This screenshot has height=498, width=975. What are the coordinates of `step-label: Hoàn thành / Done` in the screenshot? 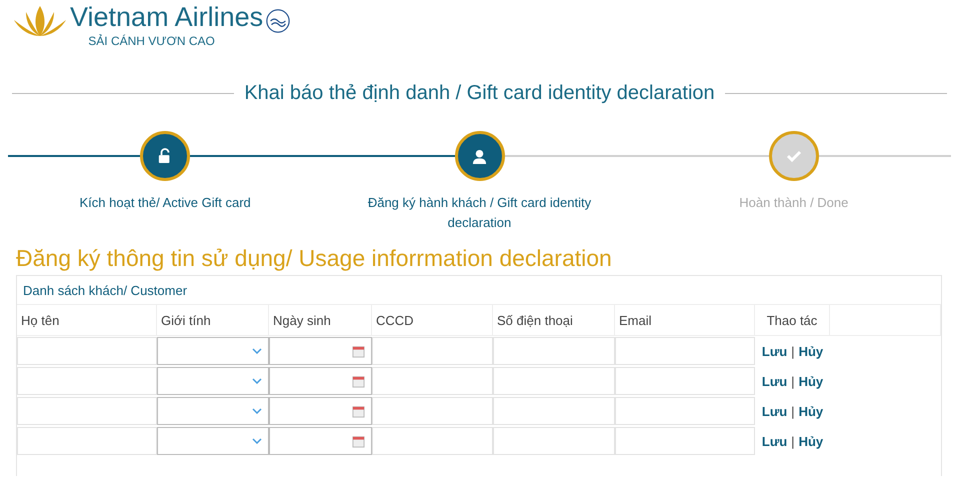 It's located at (794, 203).